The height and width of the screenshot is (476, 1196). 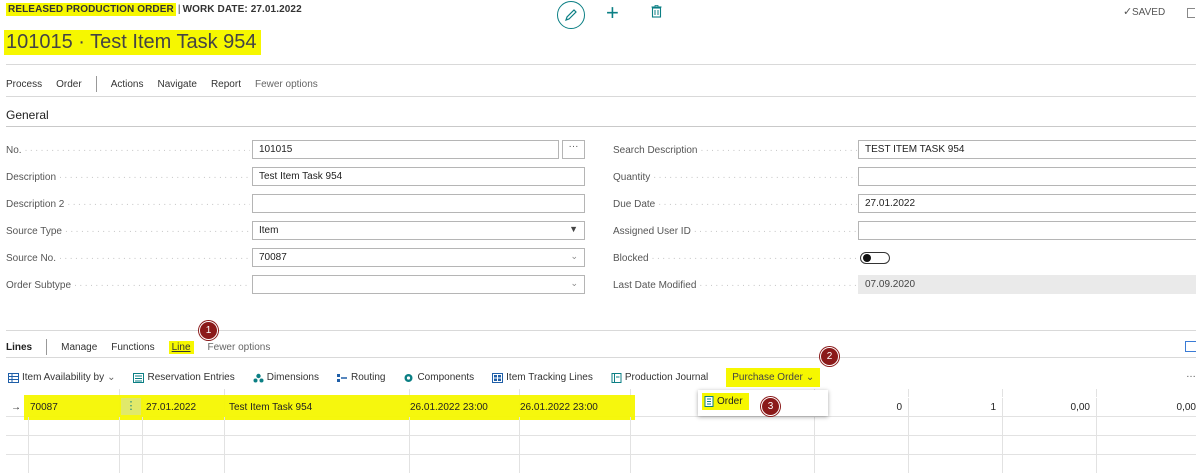 I want to click on expand-icon, so click(x=1191, y=13).